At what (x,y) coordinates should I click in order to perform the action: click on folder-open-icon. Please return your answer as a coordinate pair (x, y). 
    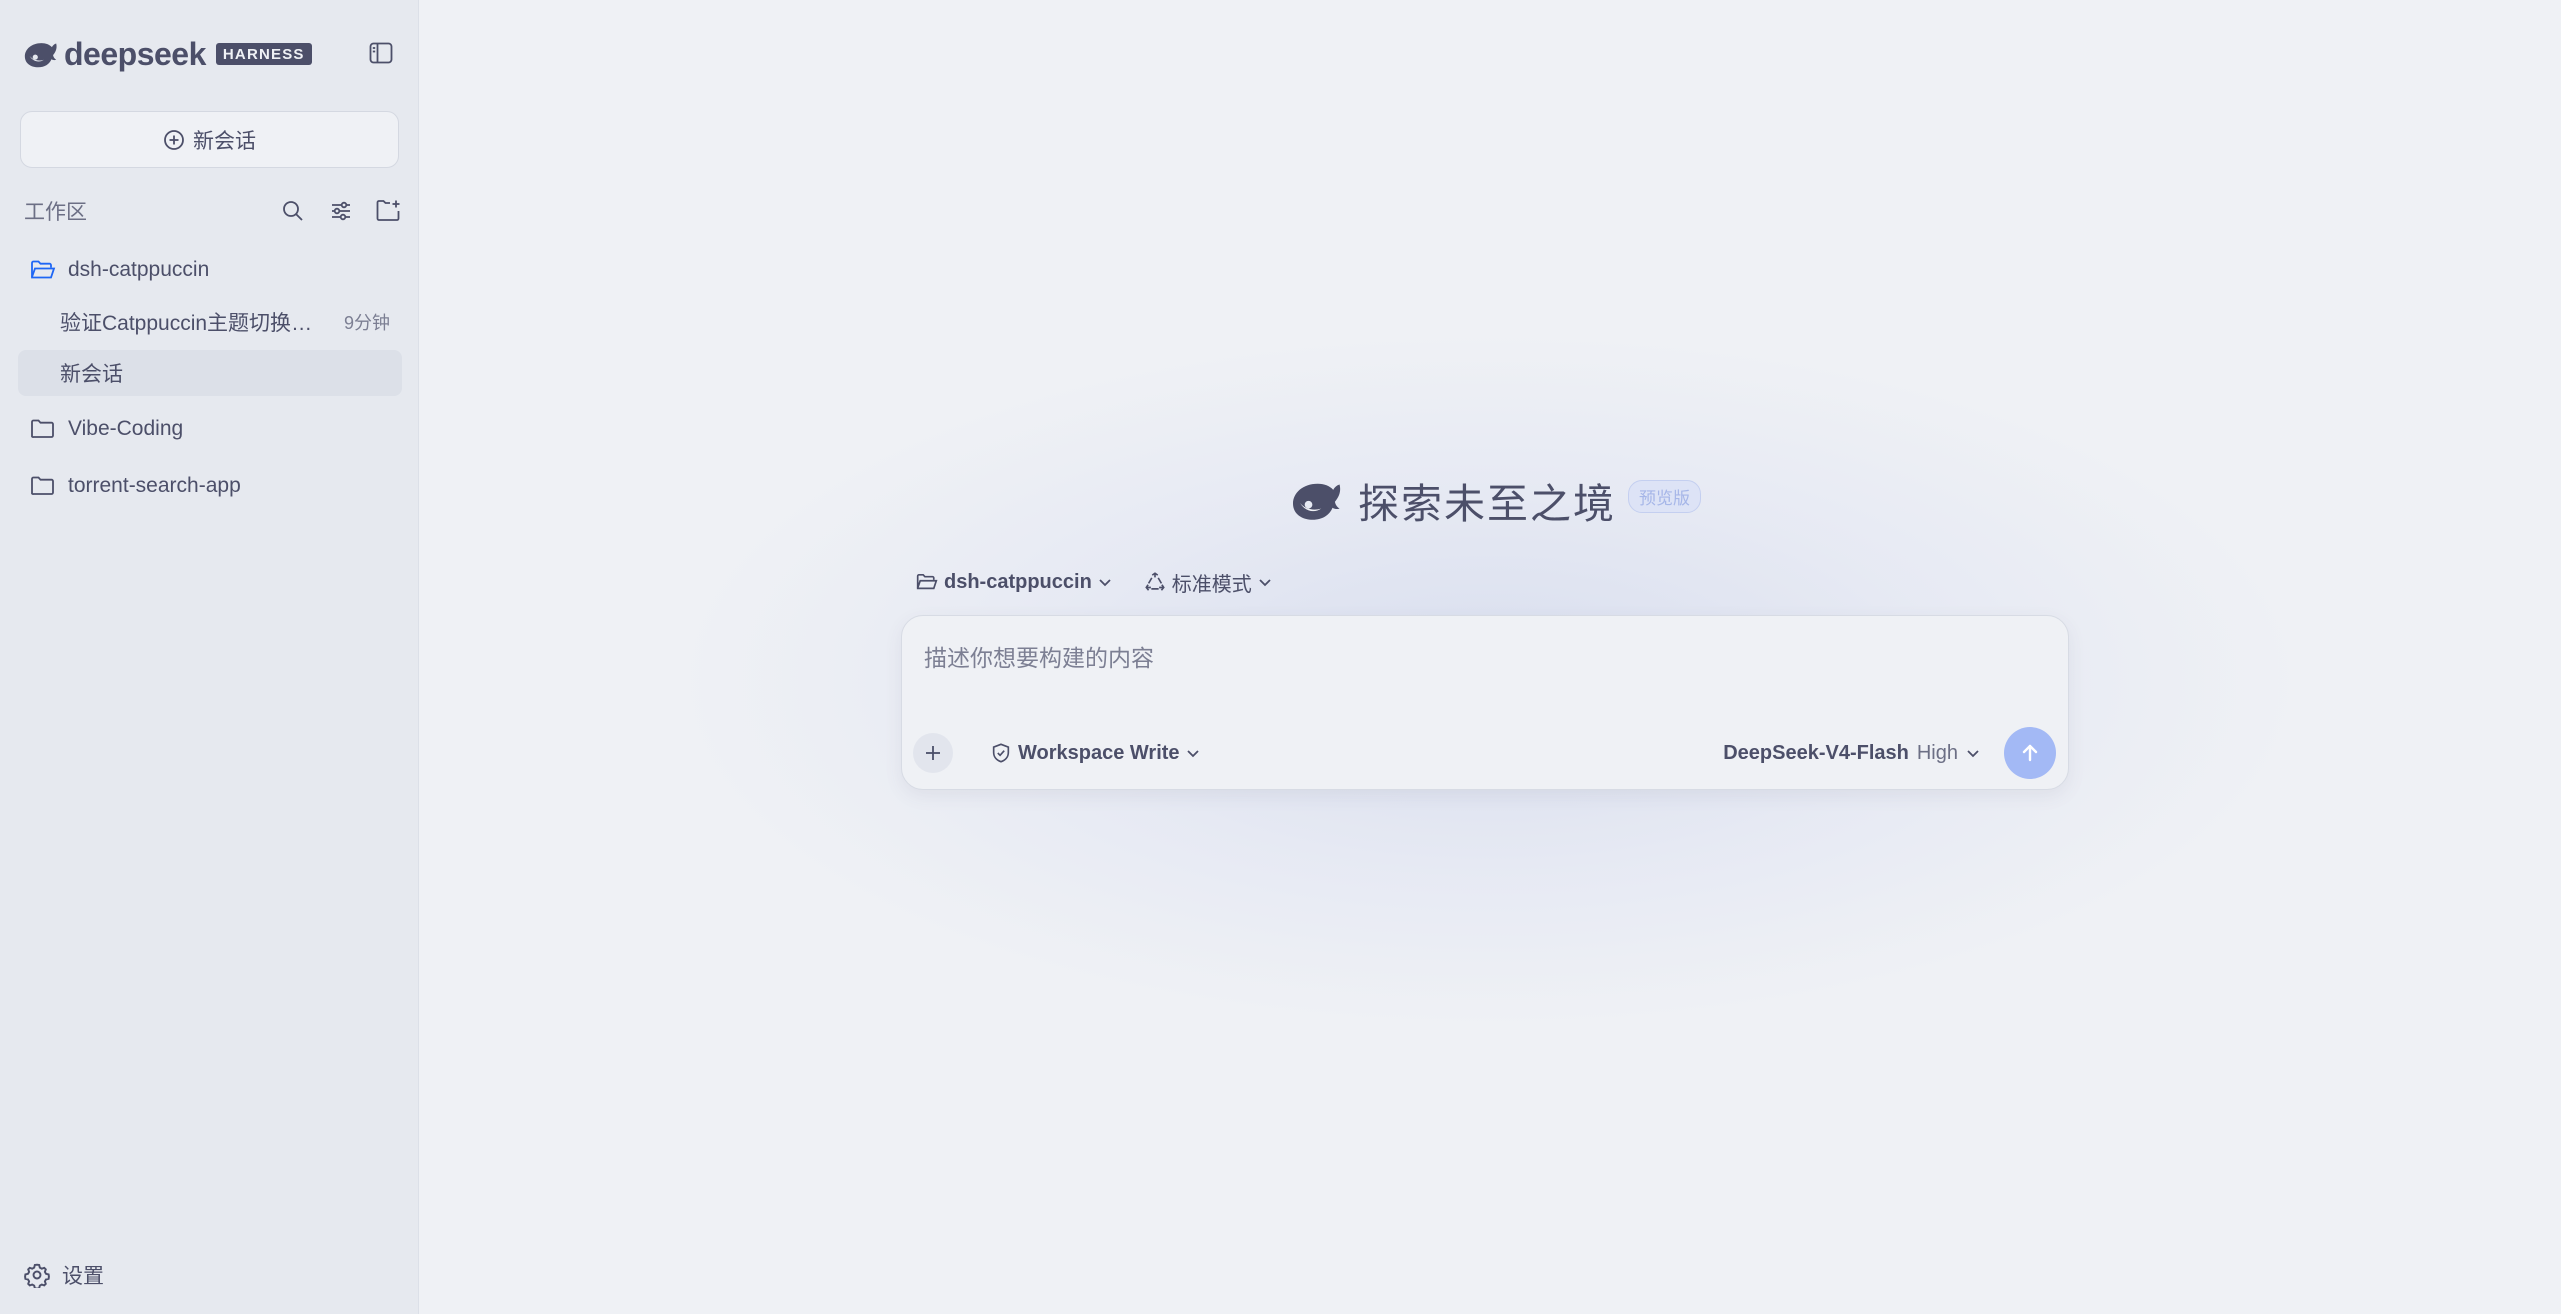
    Looking at the image, I should click on (43, 269).